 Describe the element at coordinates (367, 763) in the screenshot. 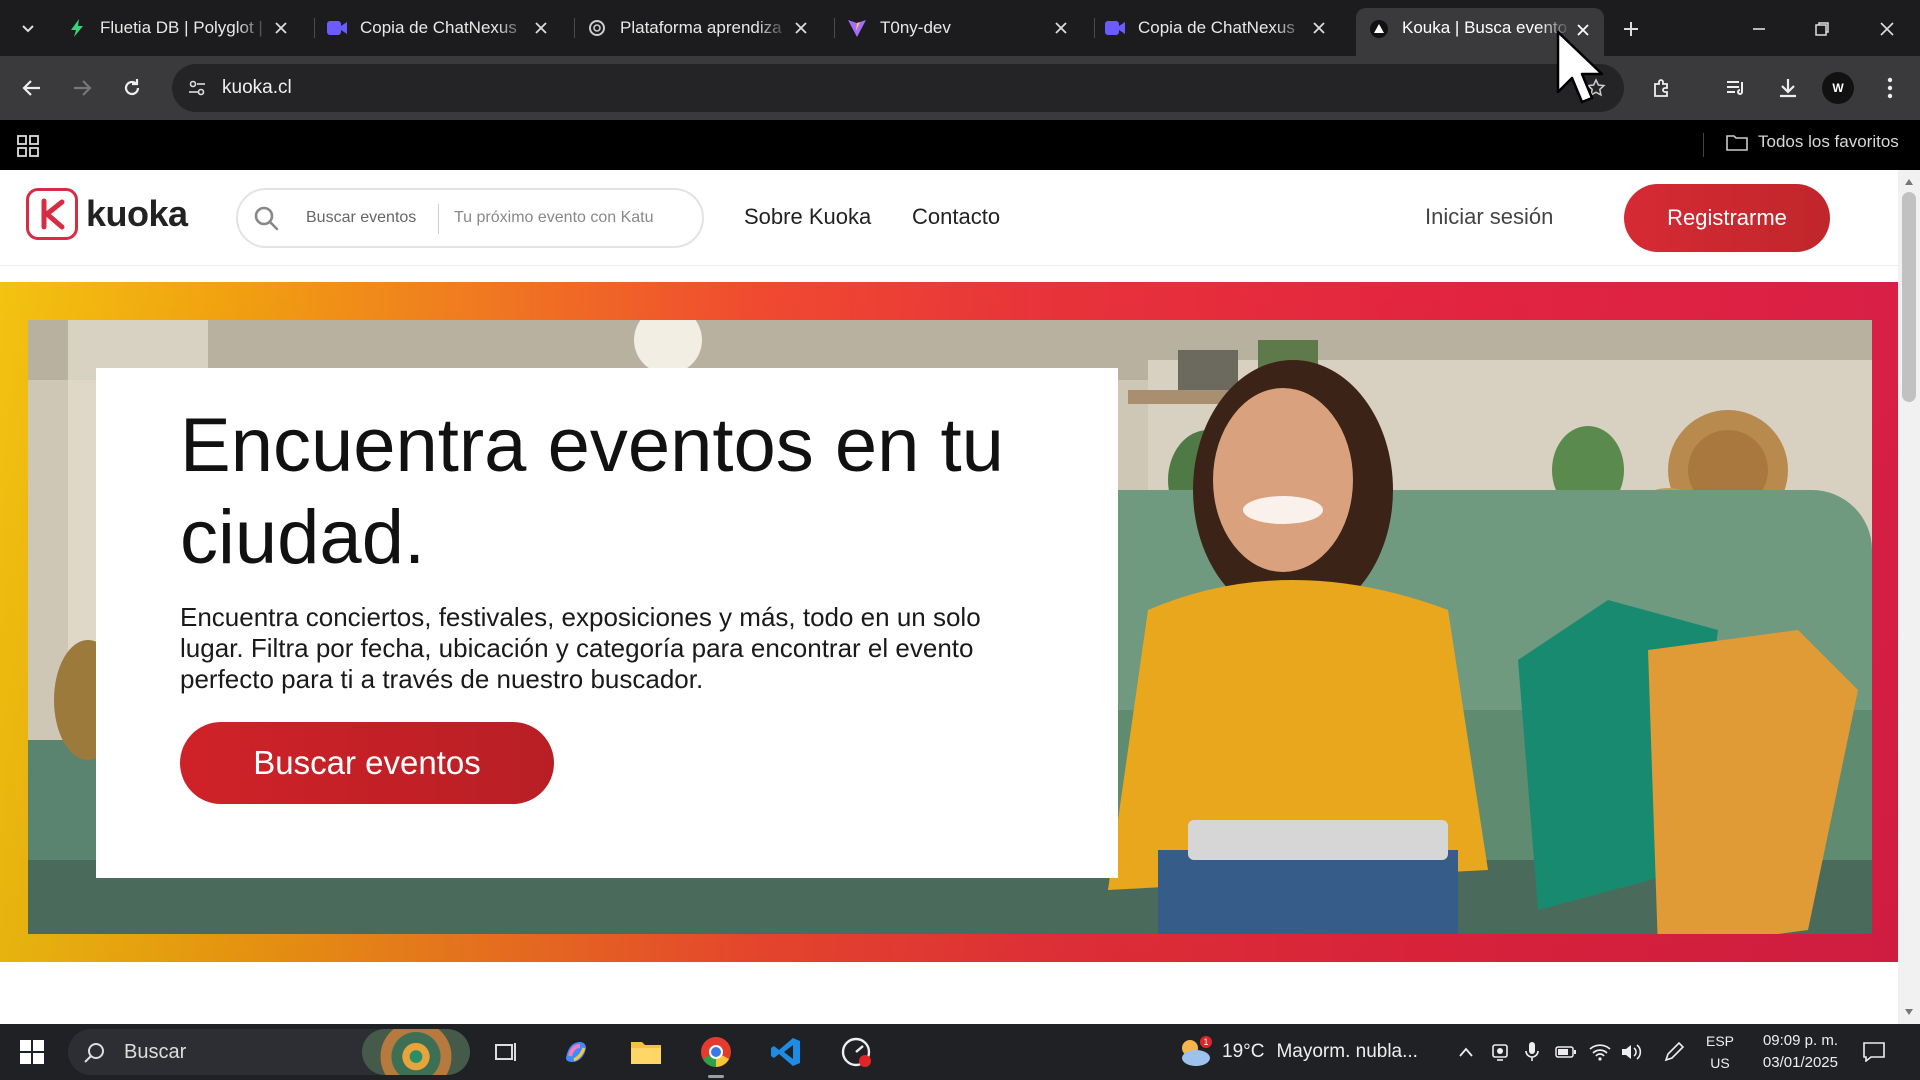

I see `search-events-button: Buscar eventos` at that location.